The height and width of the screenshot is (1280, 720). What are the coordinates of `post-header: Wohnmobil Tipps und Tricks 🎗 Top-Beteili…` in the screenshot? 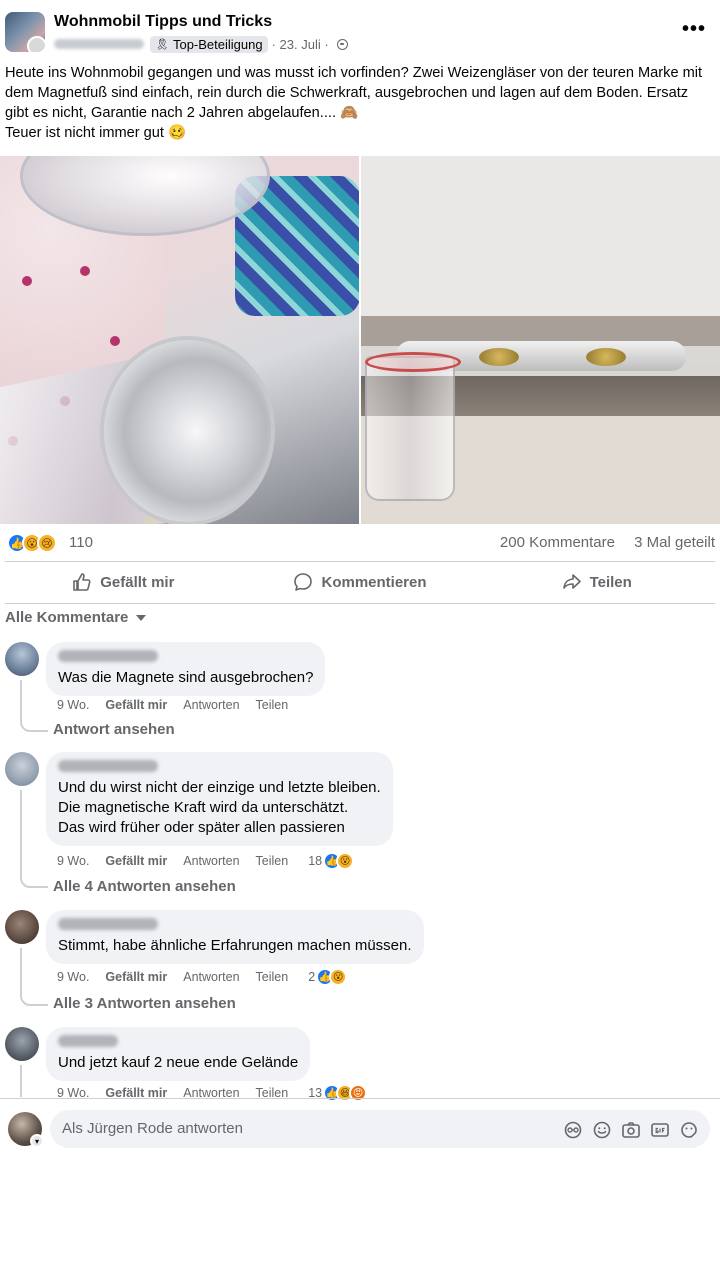 It's located at (360, 31).